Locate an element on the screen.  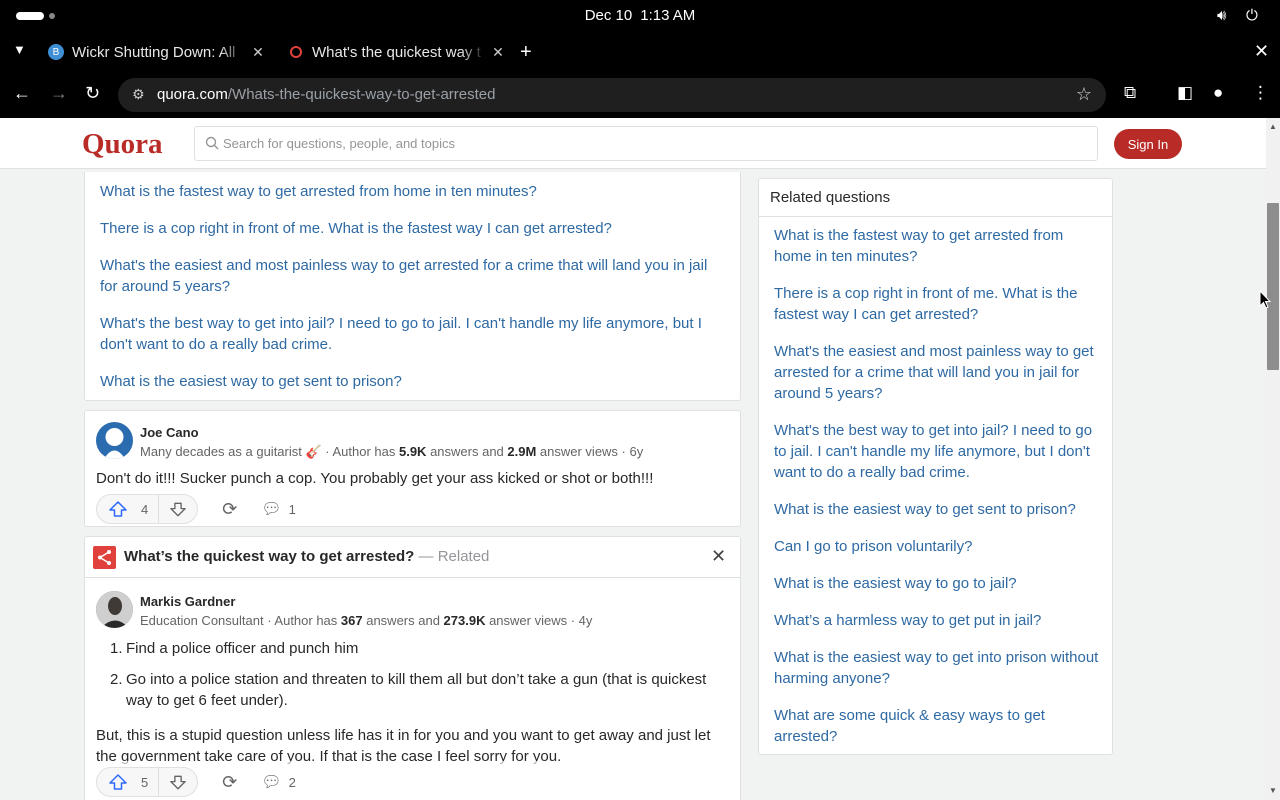
volume-icon: 🔊︎ is located at coordinates (1221, 15).